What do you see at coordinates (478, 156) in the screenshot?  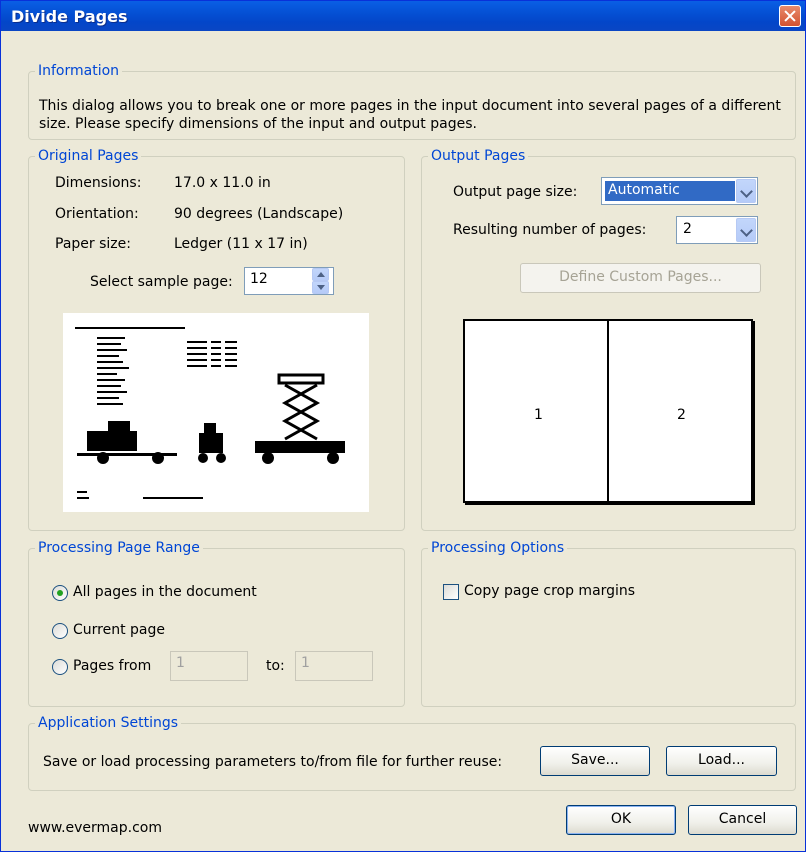 I see `output-pages-legend: Output Pages` at bounding box center [478, 156].